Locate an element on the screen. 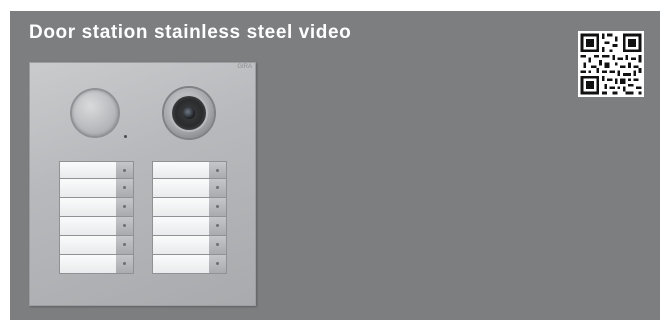 The height and width of the screenshot is (323, 665). camera-ring is located at coordinates (189, 113).